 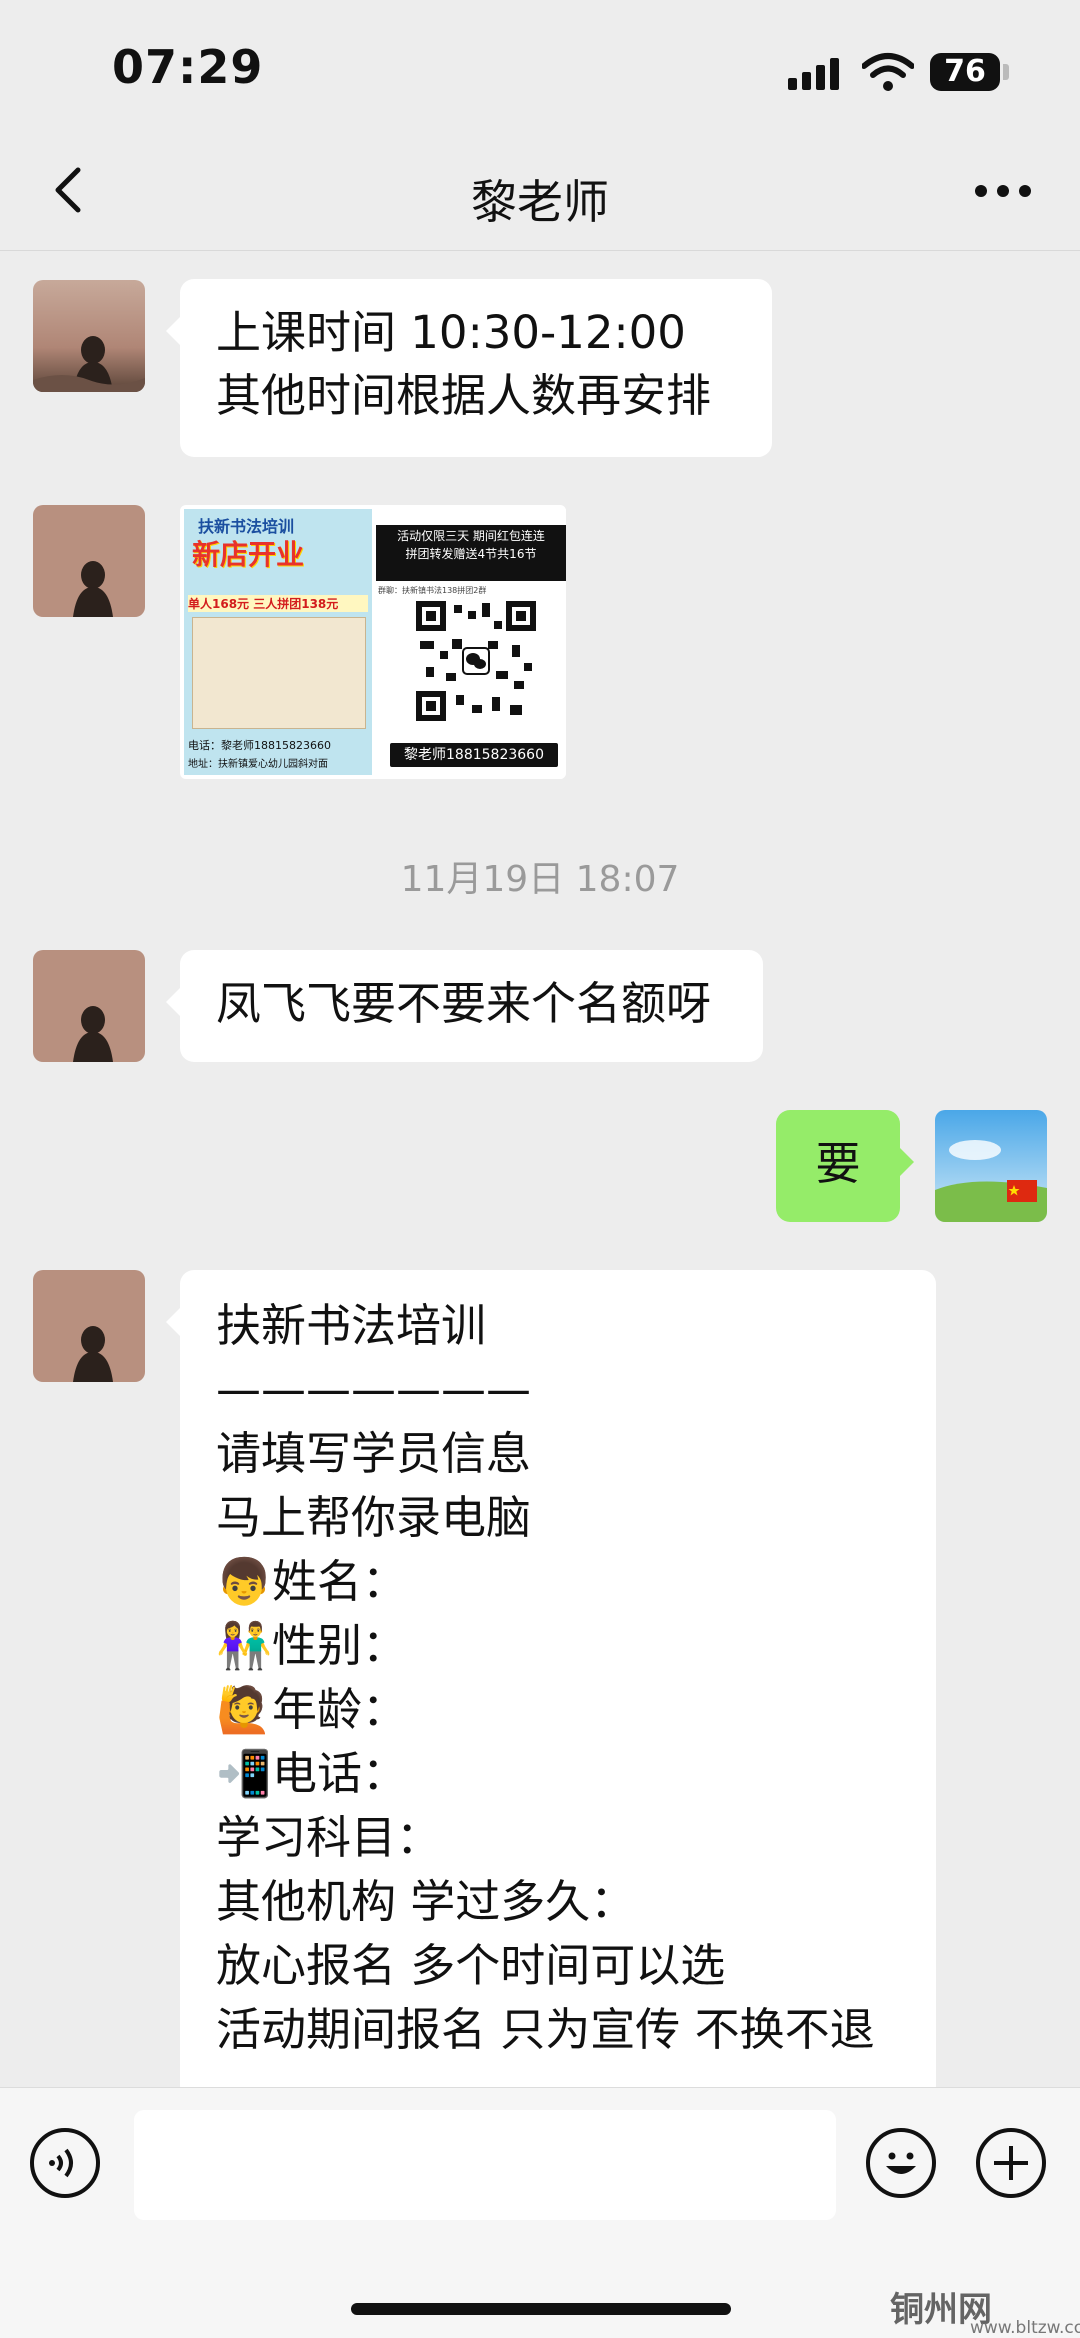 I want to click on poster-contact: 黎老师18815823660, so click(x=474, y=755).